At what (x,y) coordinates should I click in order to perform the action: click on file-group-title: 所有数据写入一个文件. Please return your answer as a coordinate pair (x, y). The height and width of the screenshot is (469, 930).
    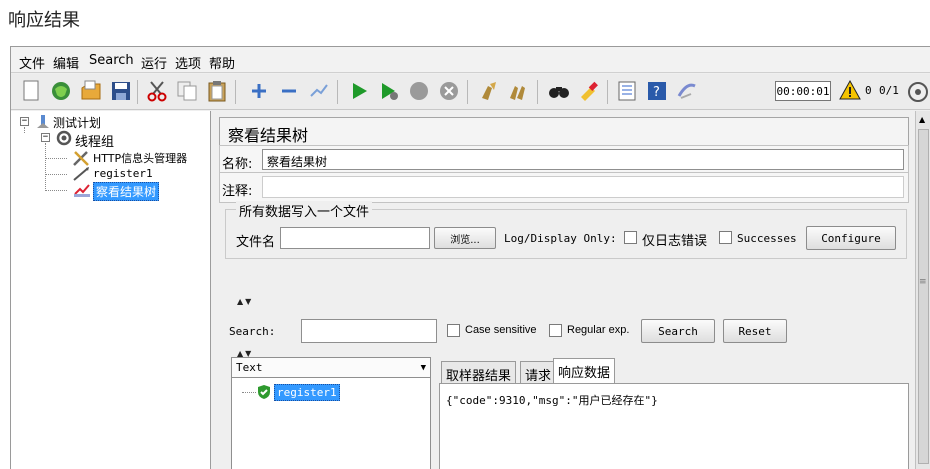
    Looking at the image, I should click on (304, 210).